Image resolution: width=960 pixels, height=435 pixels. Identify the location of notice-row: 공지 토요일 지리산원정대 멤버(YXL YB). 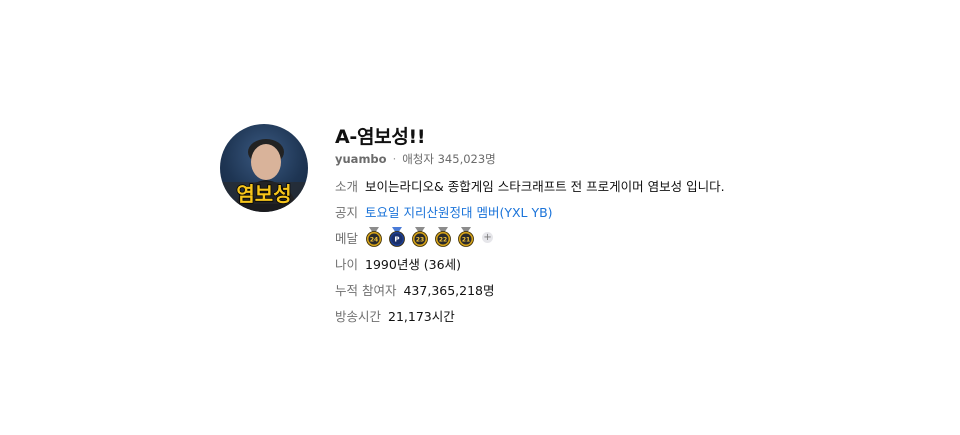
(530, 211).